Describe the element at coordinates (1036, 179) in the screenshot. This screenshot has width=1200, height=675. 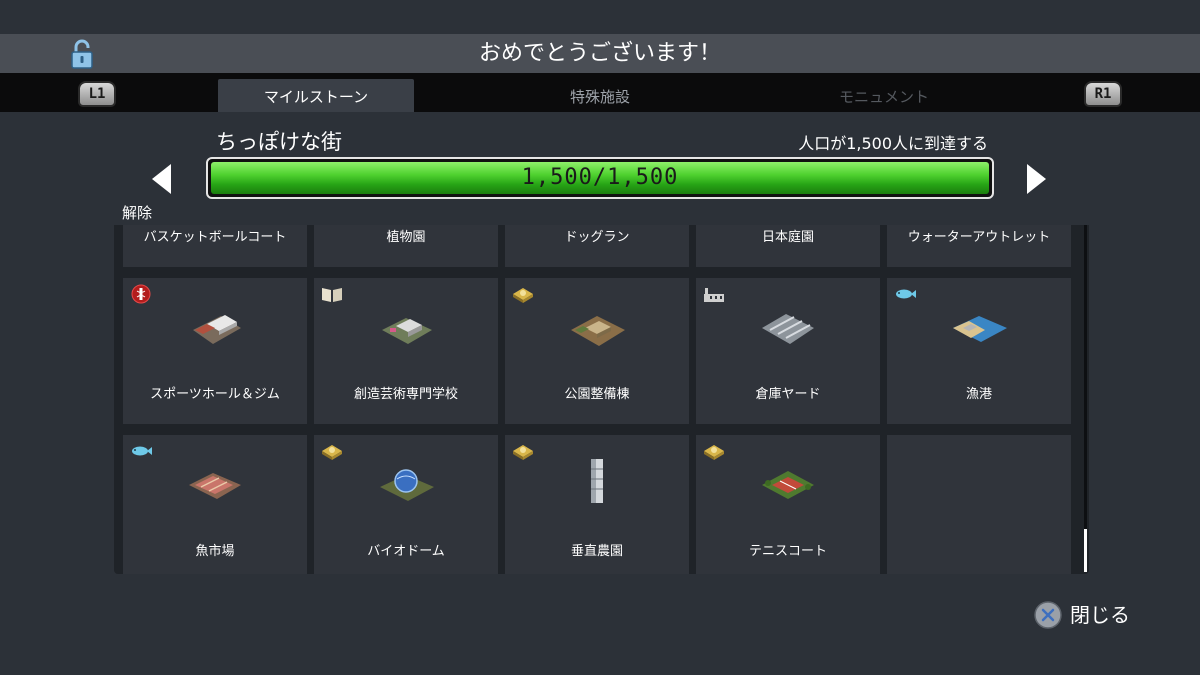
I see `next-milestone-arrow-icon` at that location.